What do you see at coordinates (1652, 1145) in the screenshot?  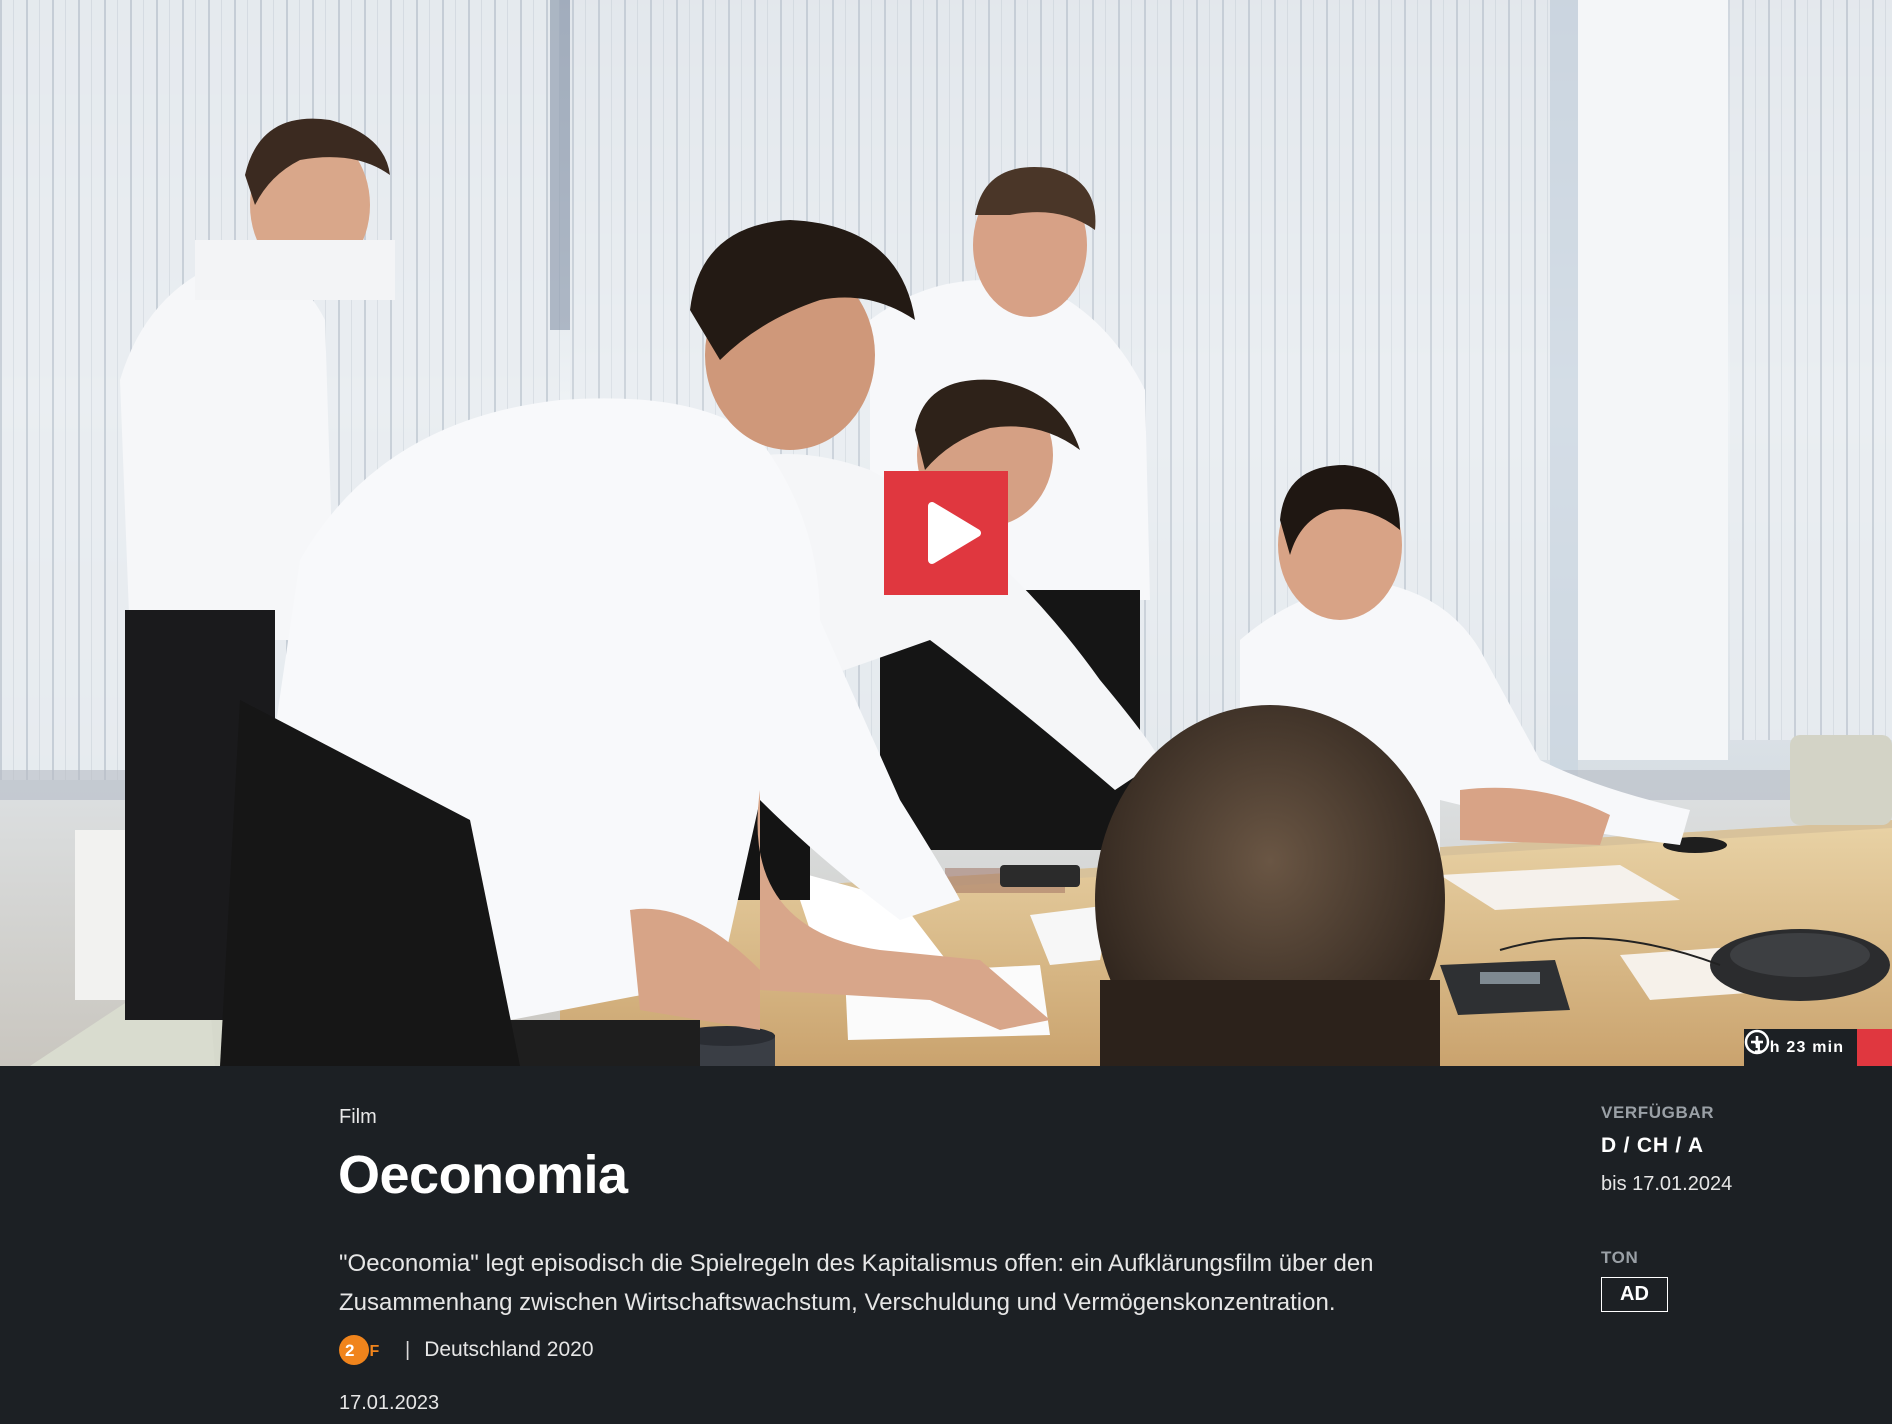 I see `availability-regions: D / CH / A` at bounding box center [1652, 1145].